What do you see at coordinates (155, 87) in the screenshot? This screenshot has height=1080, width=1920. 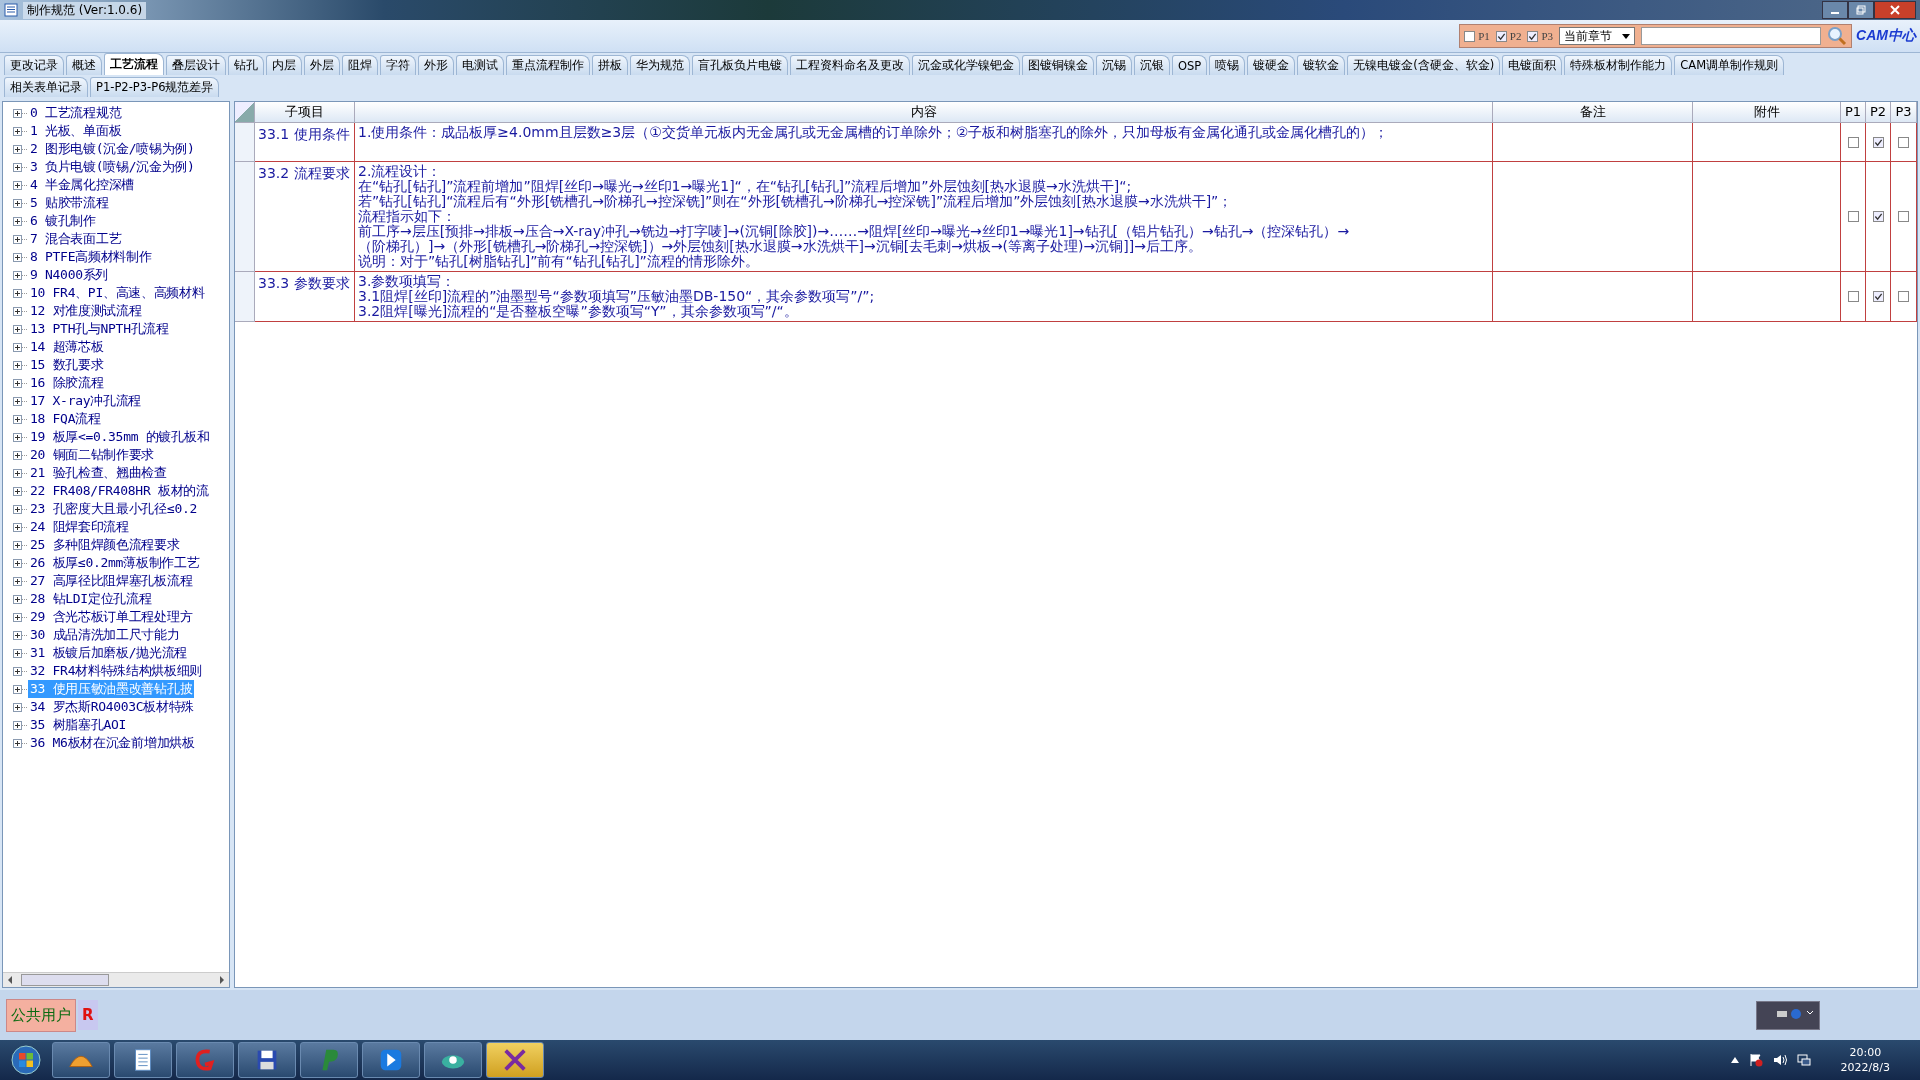 I see `tab: P1-P2-P3-P6规范差异` at bounding box center [155, 87].